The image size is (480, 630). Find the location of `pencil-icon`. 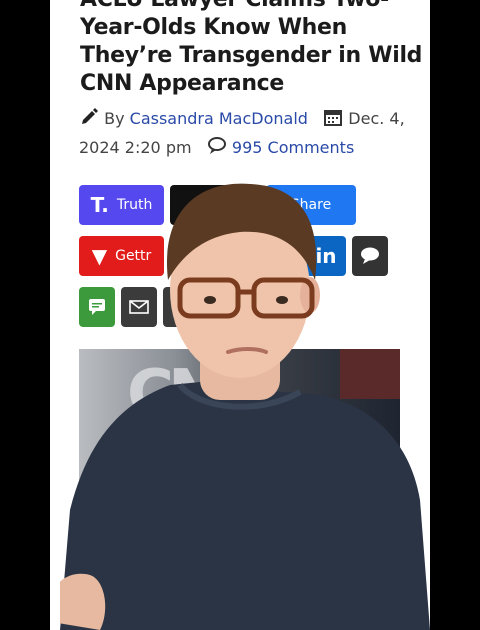

pencil-icon is located at coordinates (89, 117).